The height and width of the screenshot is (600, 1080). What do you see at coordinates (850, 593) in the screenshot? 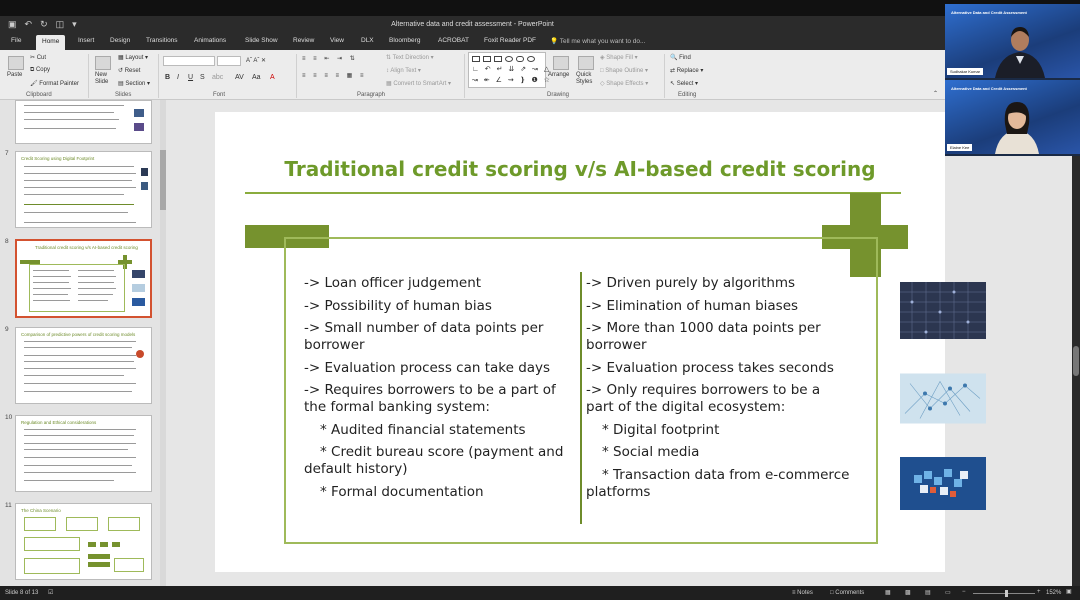
I see `comments-label: Comments` at bounding box center [850, 593].